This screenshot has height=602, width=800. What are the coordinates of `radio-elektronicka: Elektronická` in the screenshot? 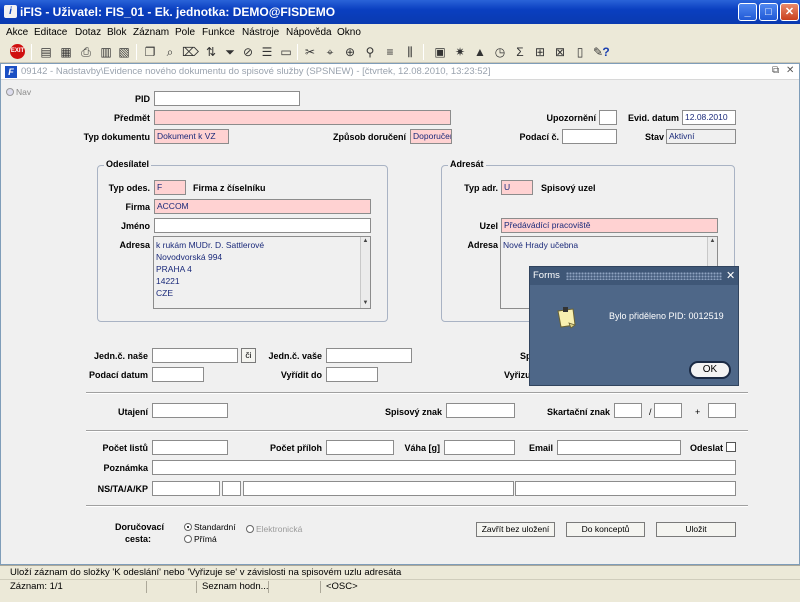 It's located at (274, 529).